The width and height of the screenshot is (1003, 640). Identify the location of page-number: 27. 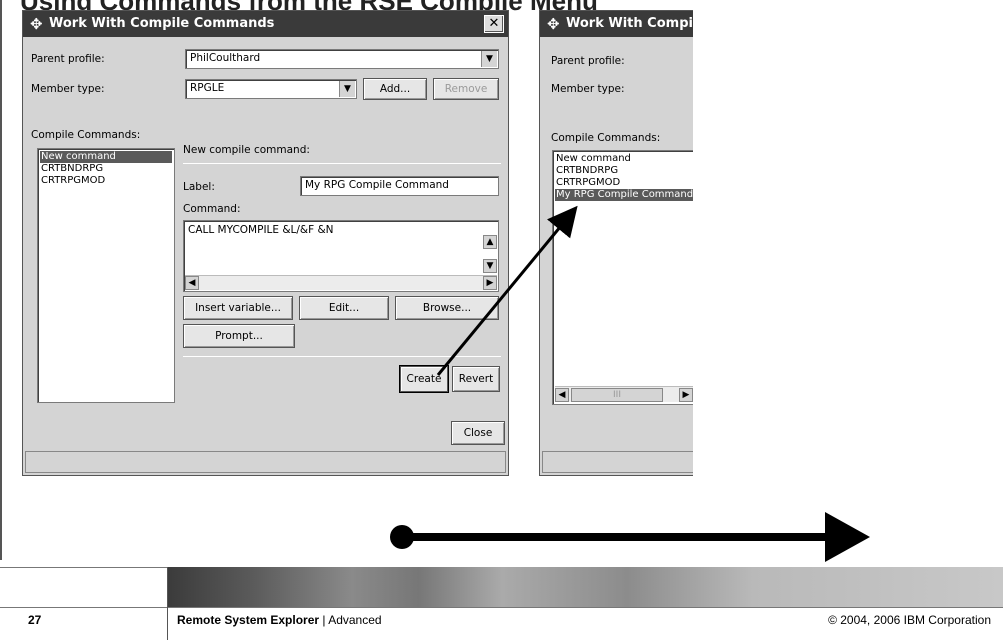
(35, 620).